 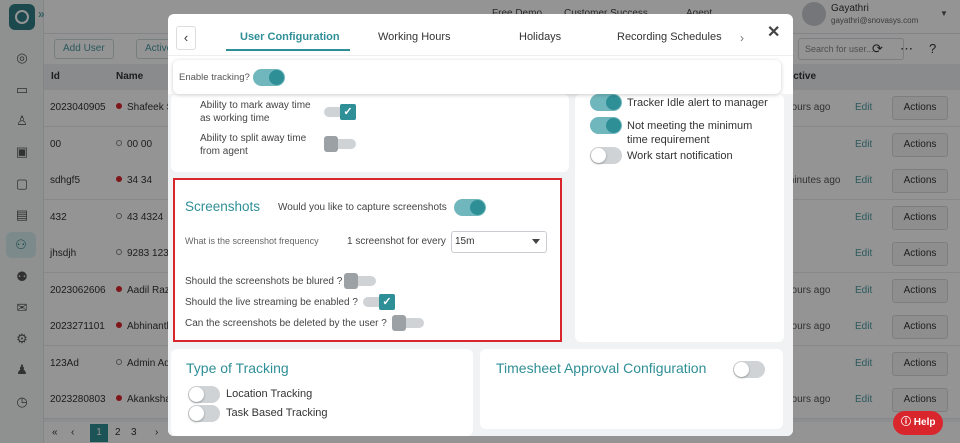 I want to click on tab-user-configuration: User Configuration, so click(x=290, y=37).